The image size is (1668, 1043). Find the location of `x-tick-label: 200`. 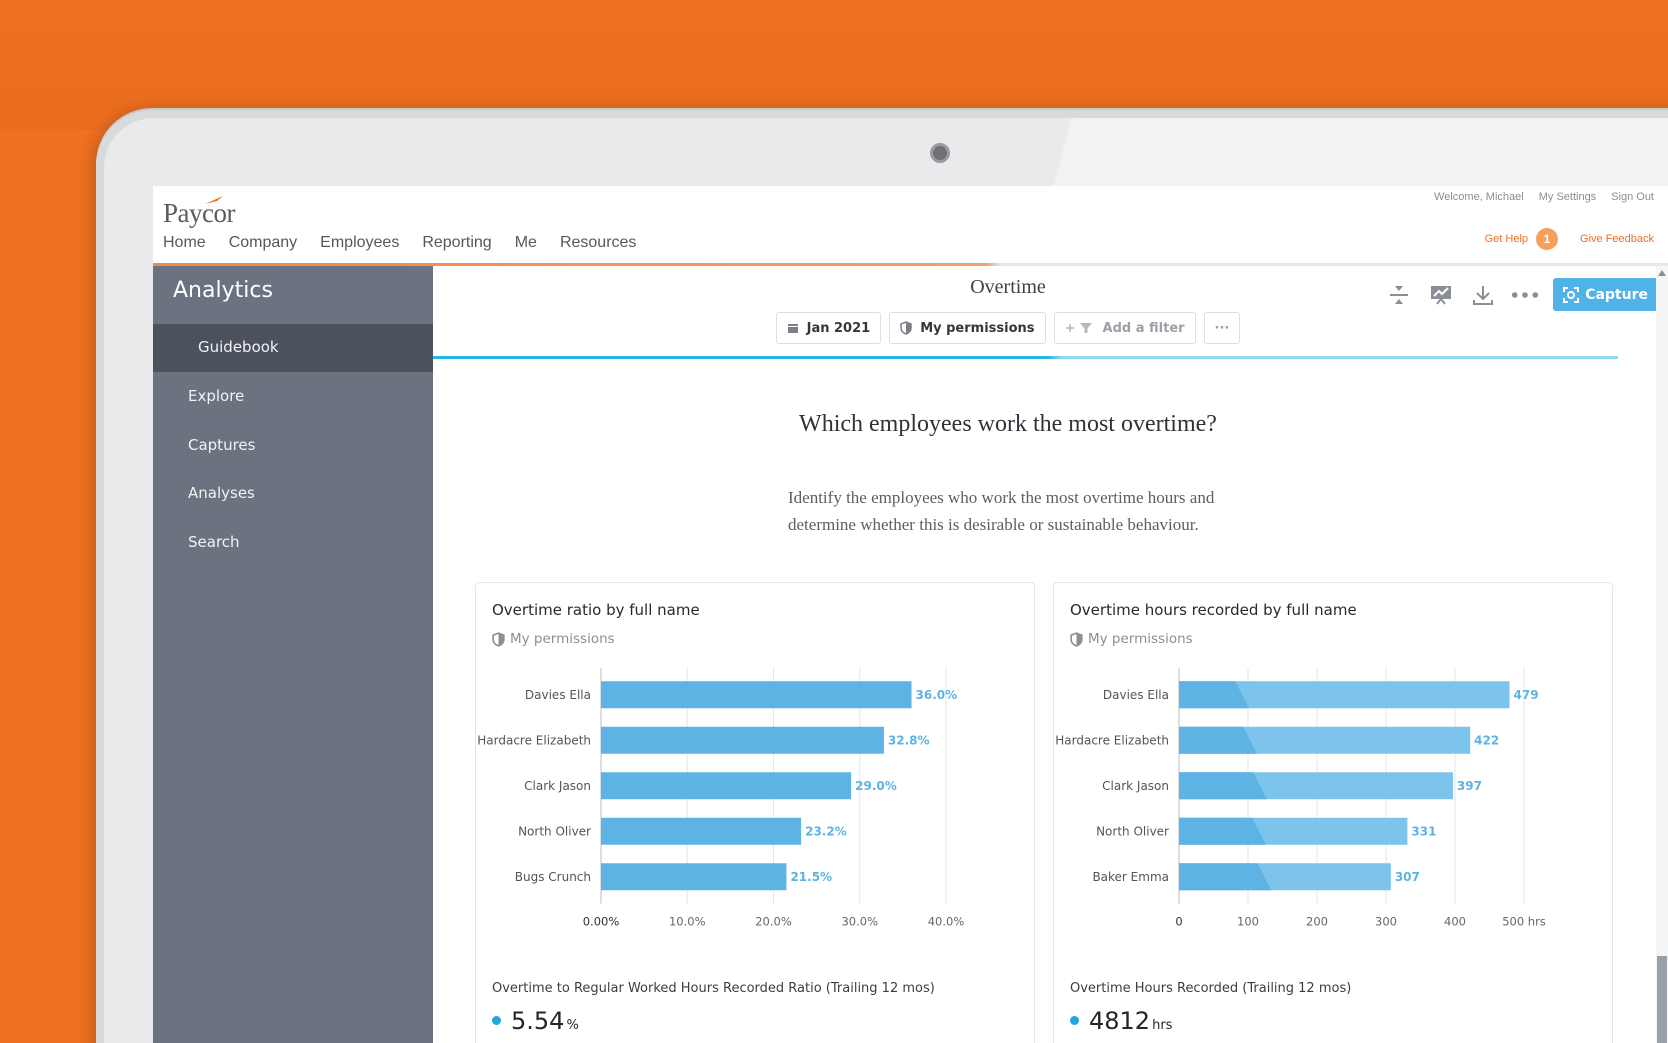

x-tick-label: 200 is located at coordinates (1317, 922).